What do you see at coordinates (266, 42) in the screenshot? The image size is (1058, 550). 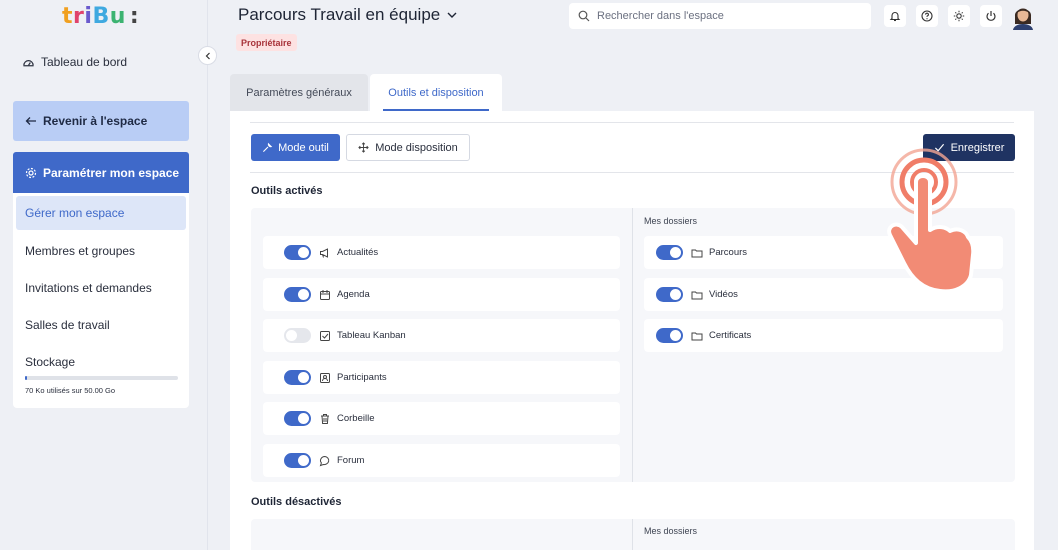 I see `role-badge: Propriétaire` at bounding box center [266, 42].